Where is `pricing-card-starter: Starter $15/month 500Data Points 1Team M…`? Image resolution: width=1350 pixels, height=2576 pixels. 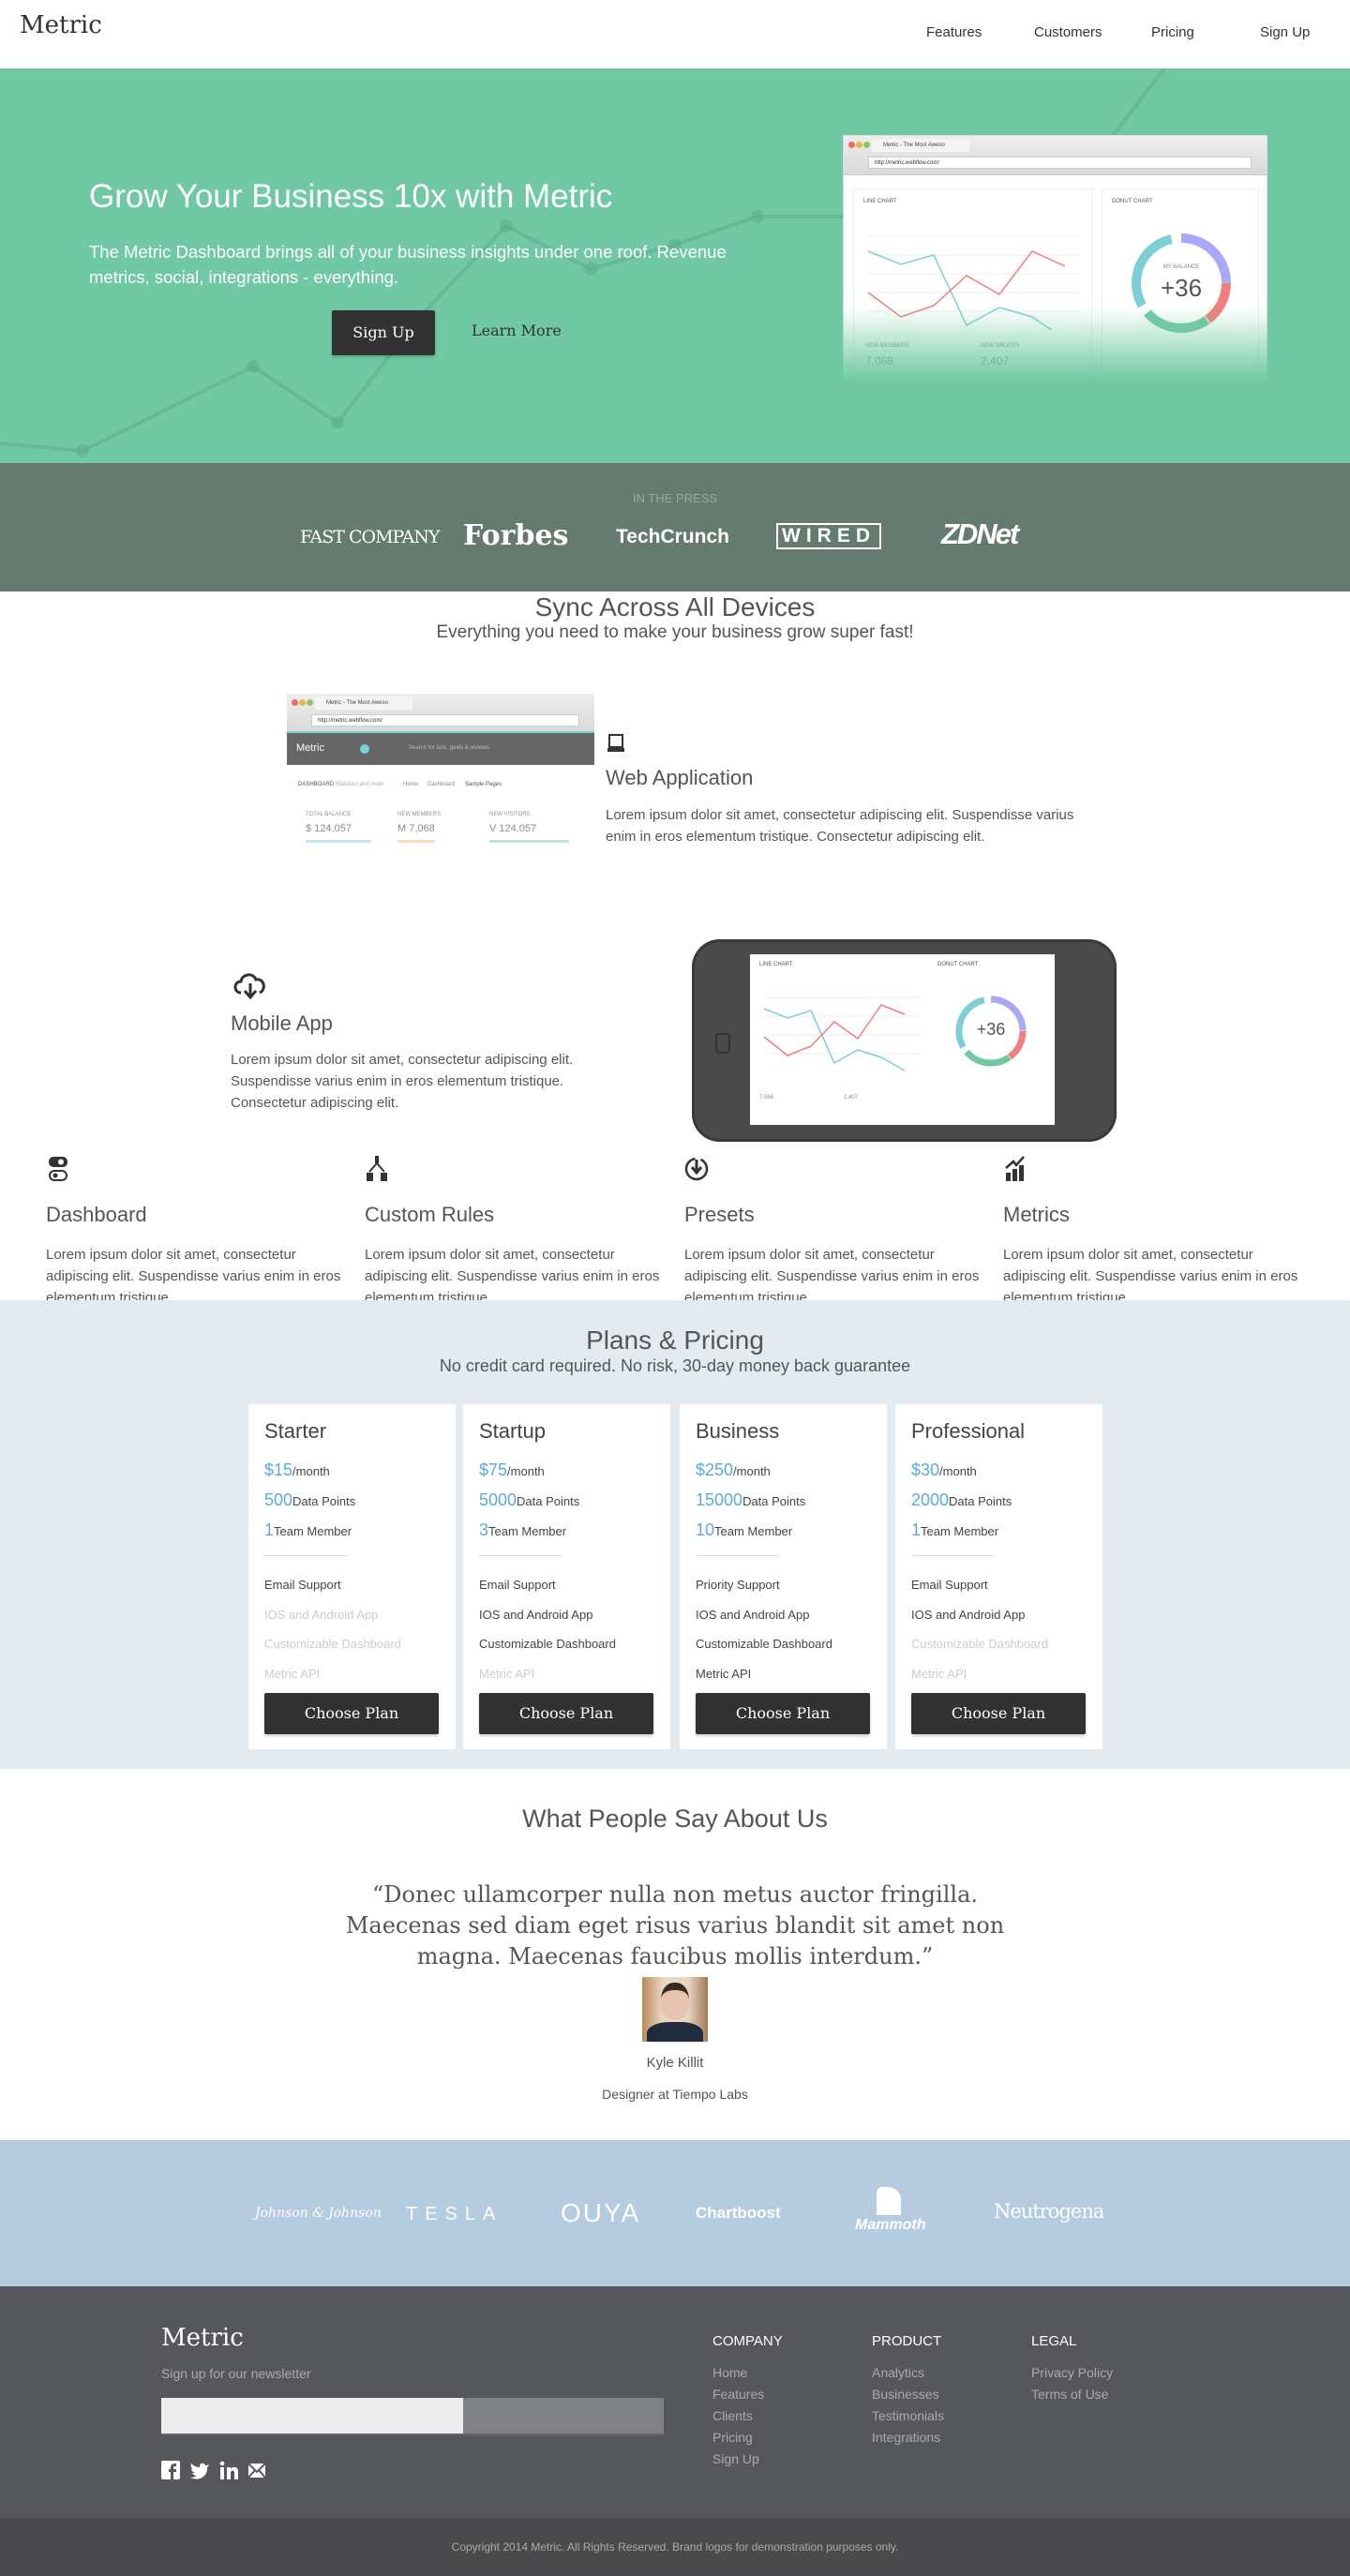
pricing-card-starter: Starter $15/month 500Data Points 1Team M… is located at coordinates (352, 1577).